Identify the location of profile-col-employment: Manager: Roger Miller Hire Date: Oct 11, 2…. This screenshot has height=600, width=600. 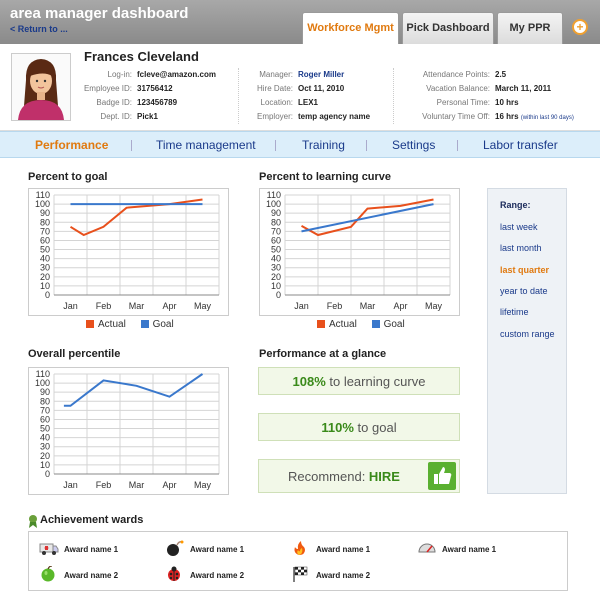
(305, 96).